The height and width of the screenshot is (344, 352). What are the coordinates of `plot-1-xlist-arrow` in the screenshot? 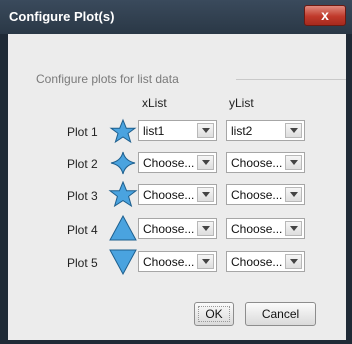 It's located at (205, 130).